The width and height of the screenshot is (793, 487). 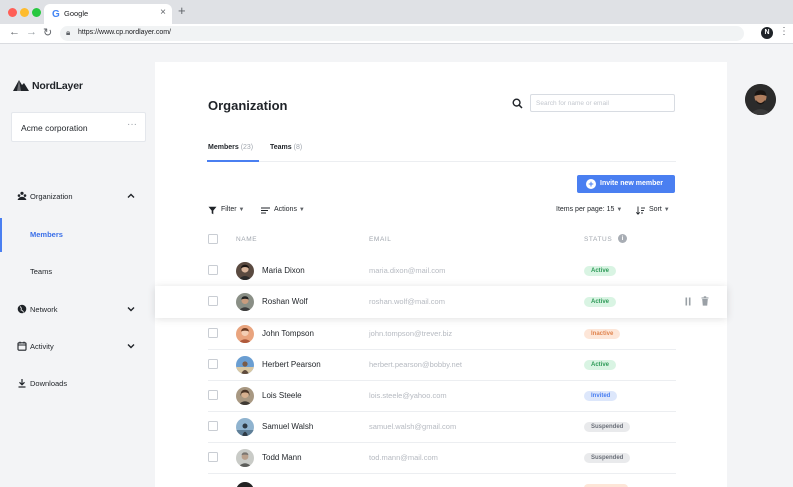 I want to click on nordlayer-logo: NordLayer, so click(x=62, y=86).